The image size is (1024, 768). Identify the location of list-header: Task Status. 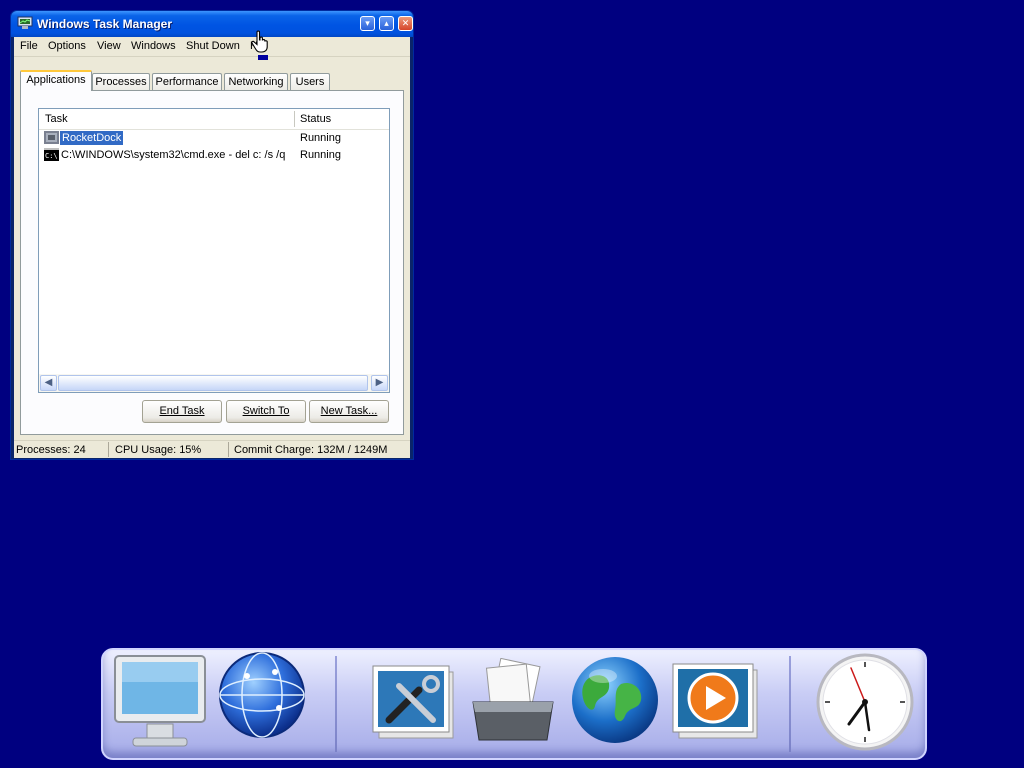
(214, 119).